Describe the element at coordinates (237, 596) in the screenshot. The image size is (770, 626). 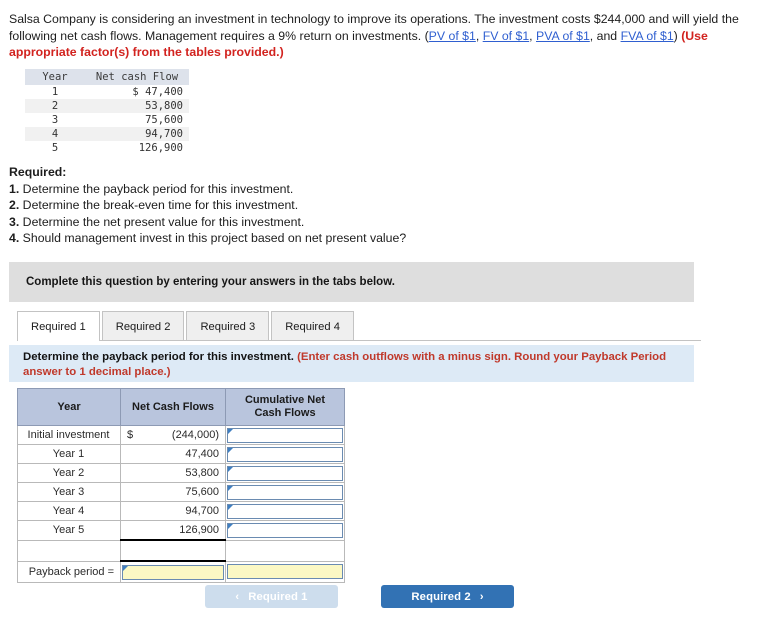
I see `chevron-left-icon: ‹` at that location.